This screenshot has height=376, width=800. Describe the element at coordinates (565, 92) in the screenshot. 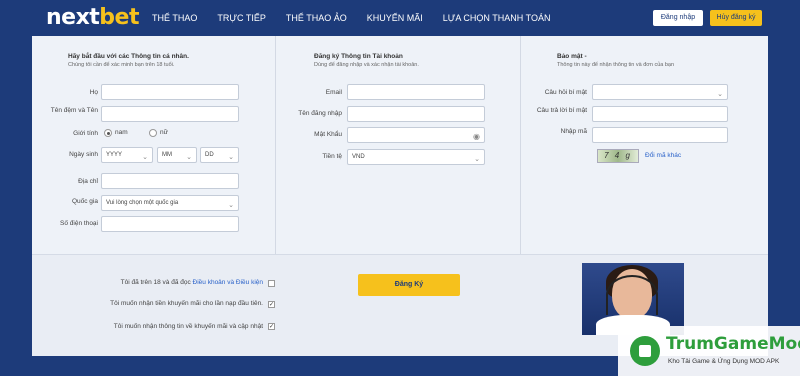

I see `secret-question-label: Câu hỏi bí mật` at that location.